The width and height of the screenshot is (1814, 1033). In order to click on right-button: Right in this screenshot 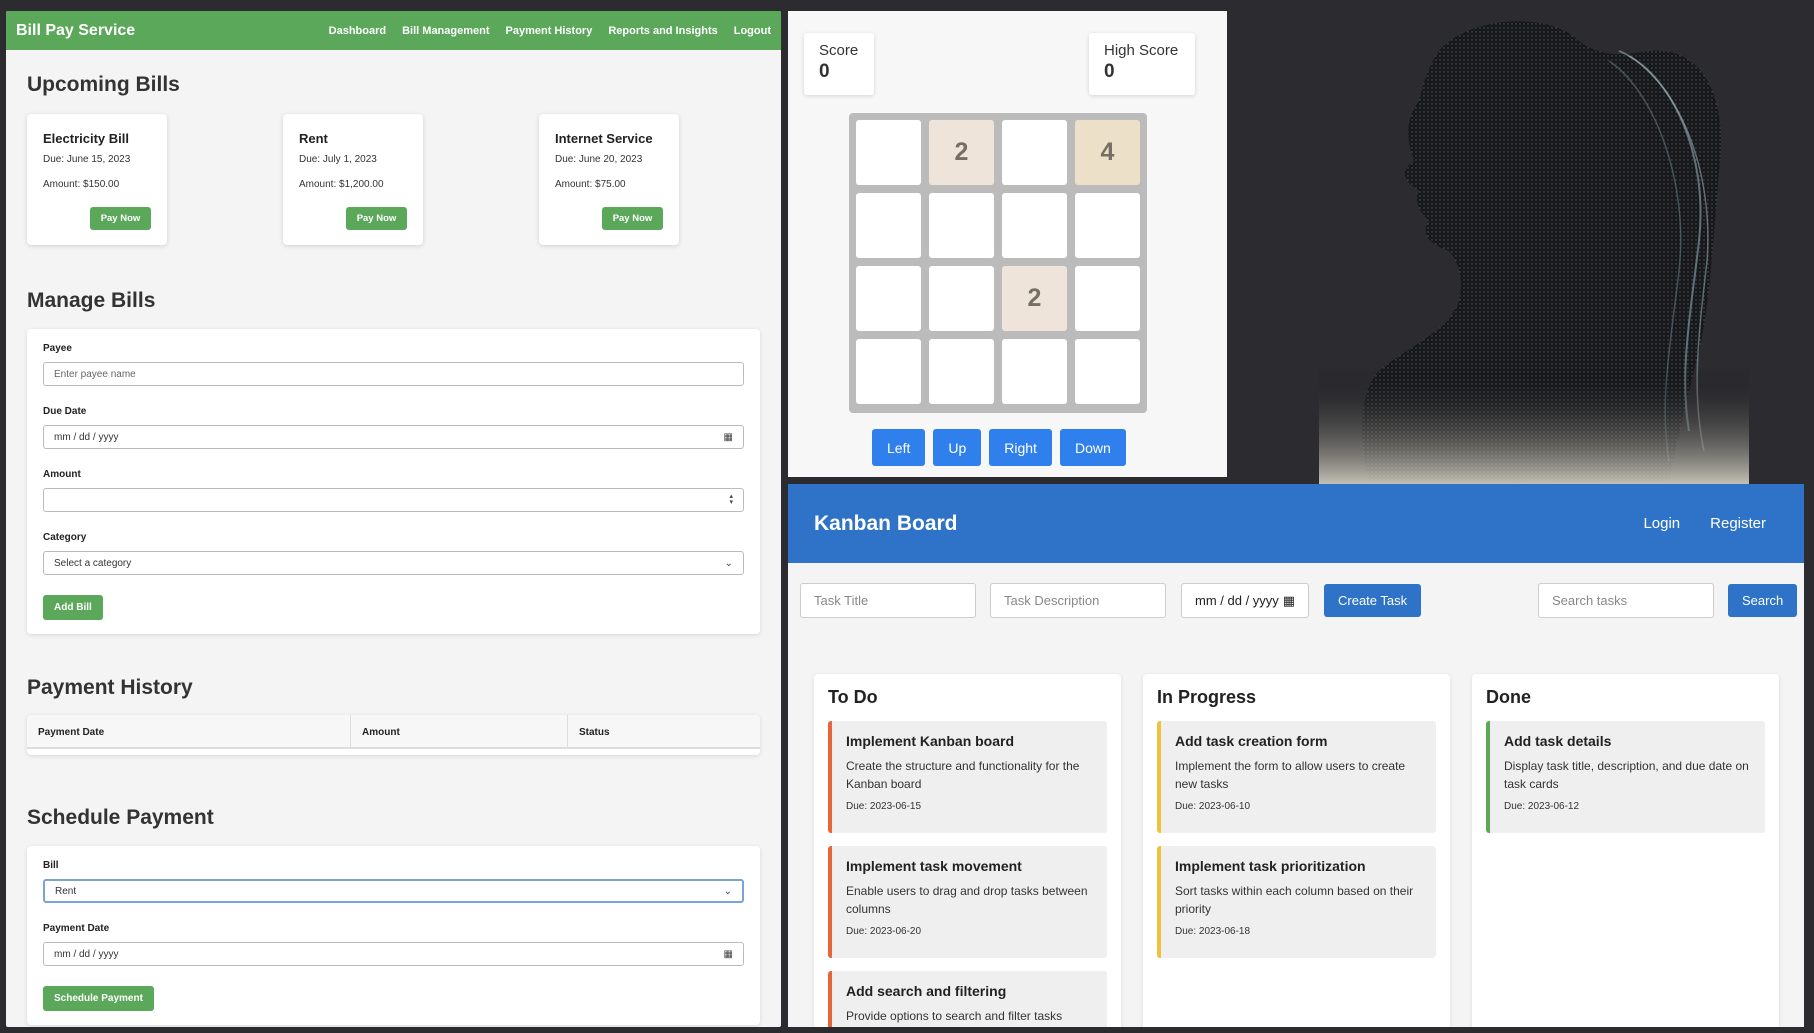, I will do `click(1020, 447)`.